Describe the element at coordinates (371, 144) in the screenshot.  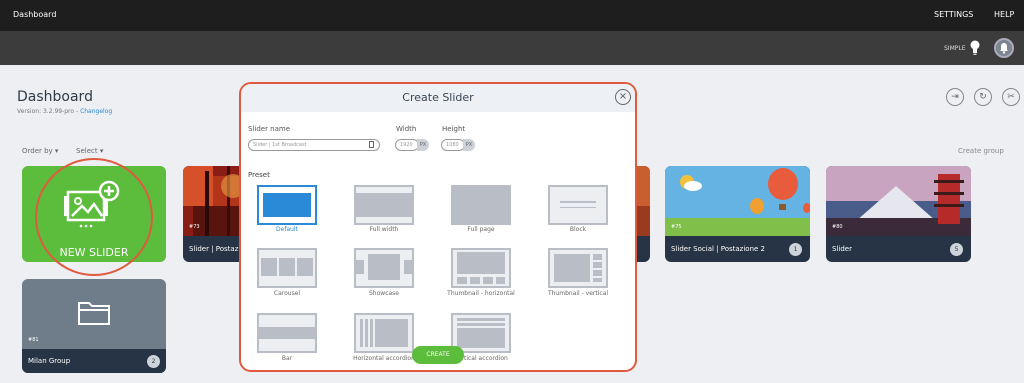
I see `clipboard-icon` at that location.